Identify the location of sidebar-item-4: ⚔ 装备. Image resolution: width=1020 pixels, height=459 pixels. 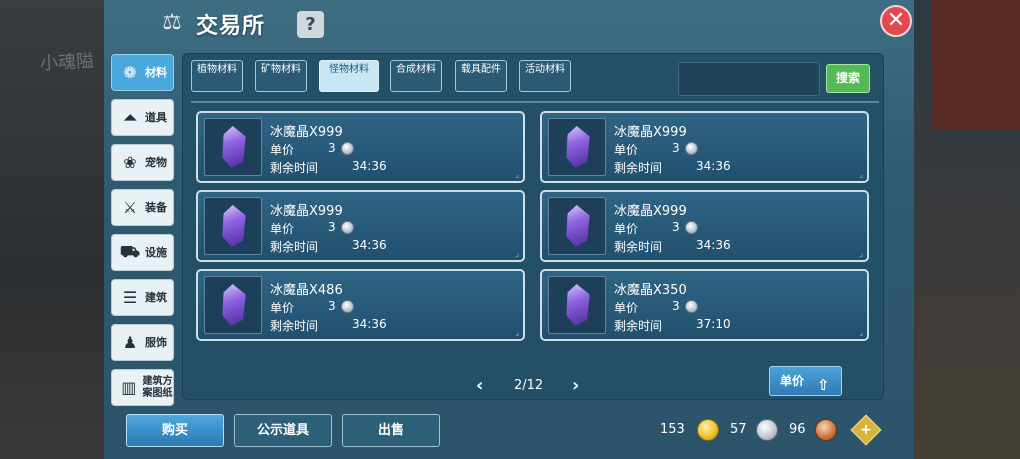
(142, 207).